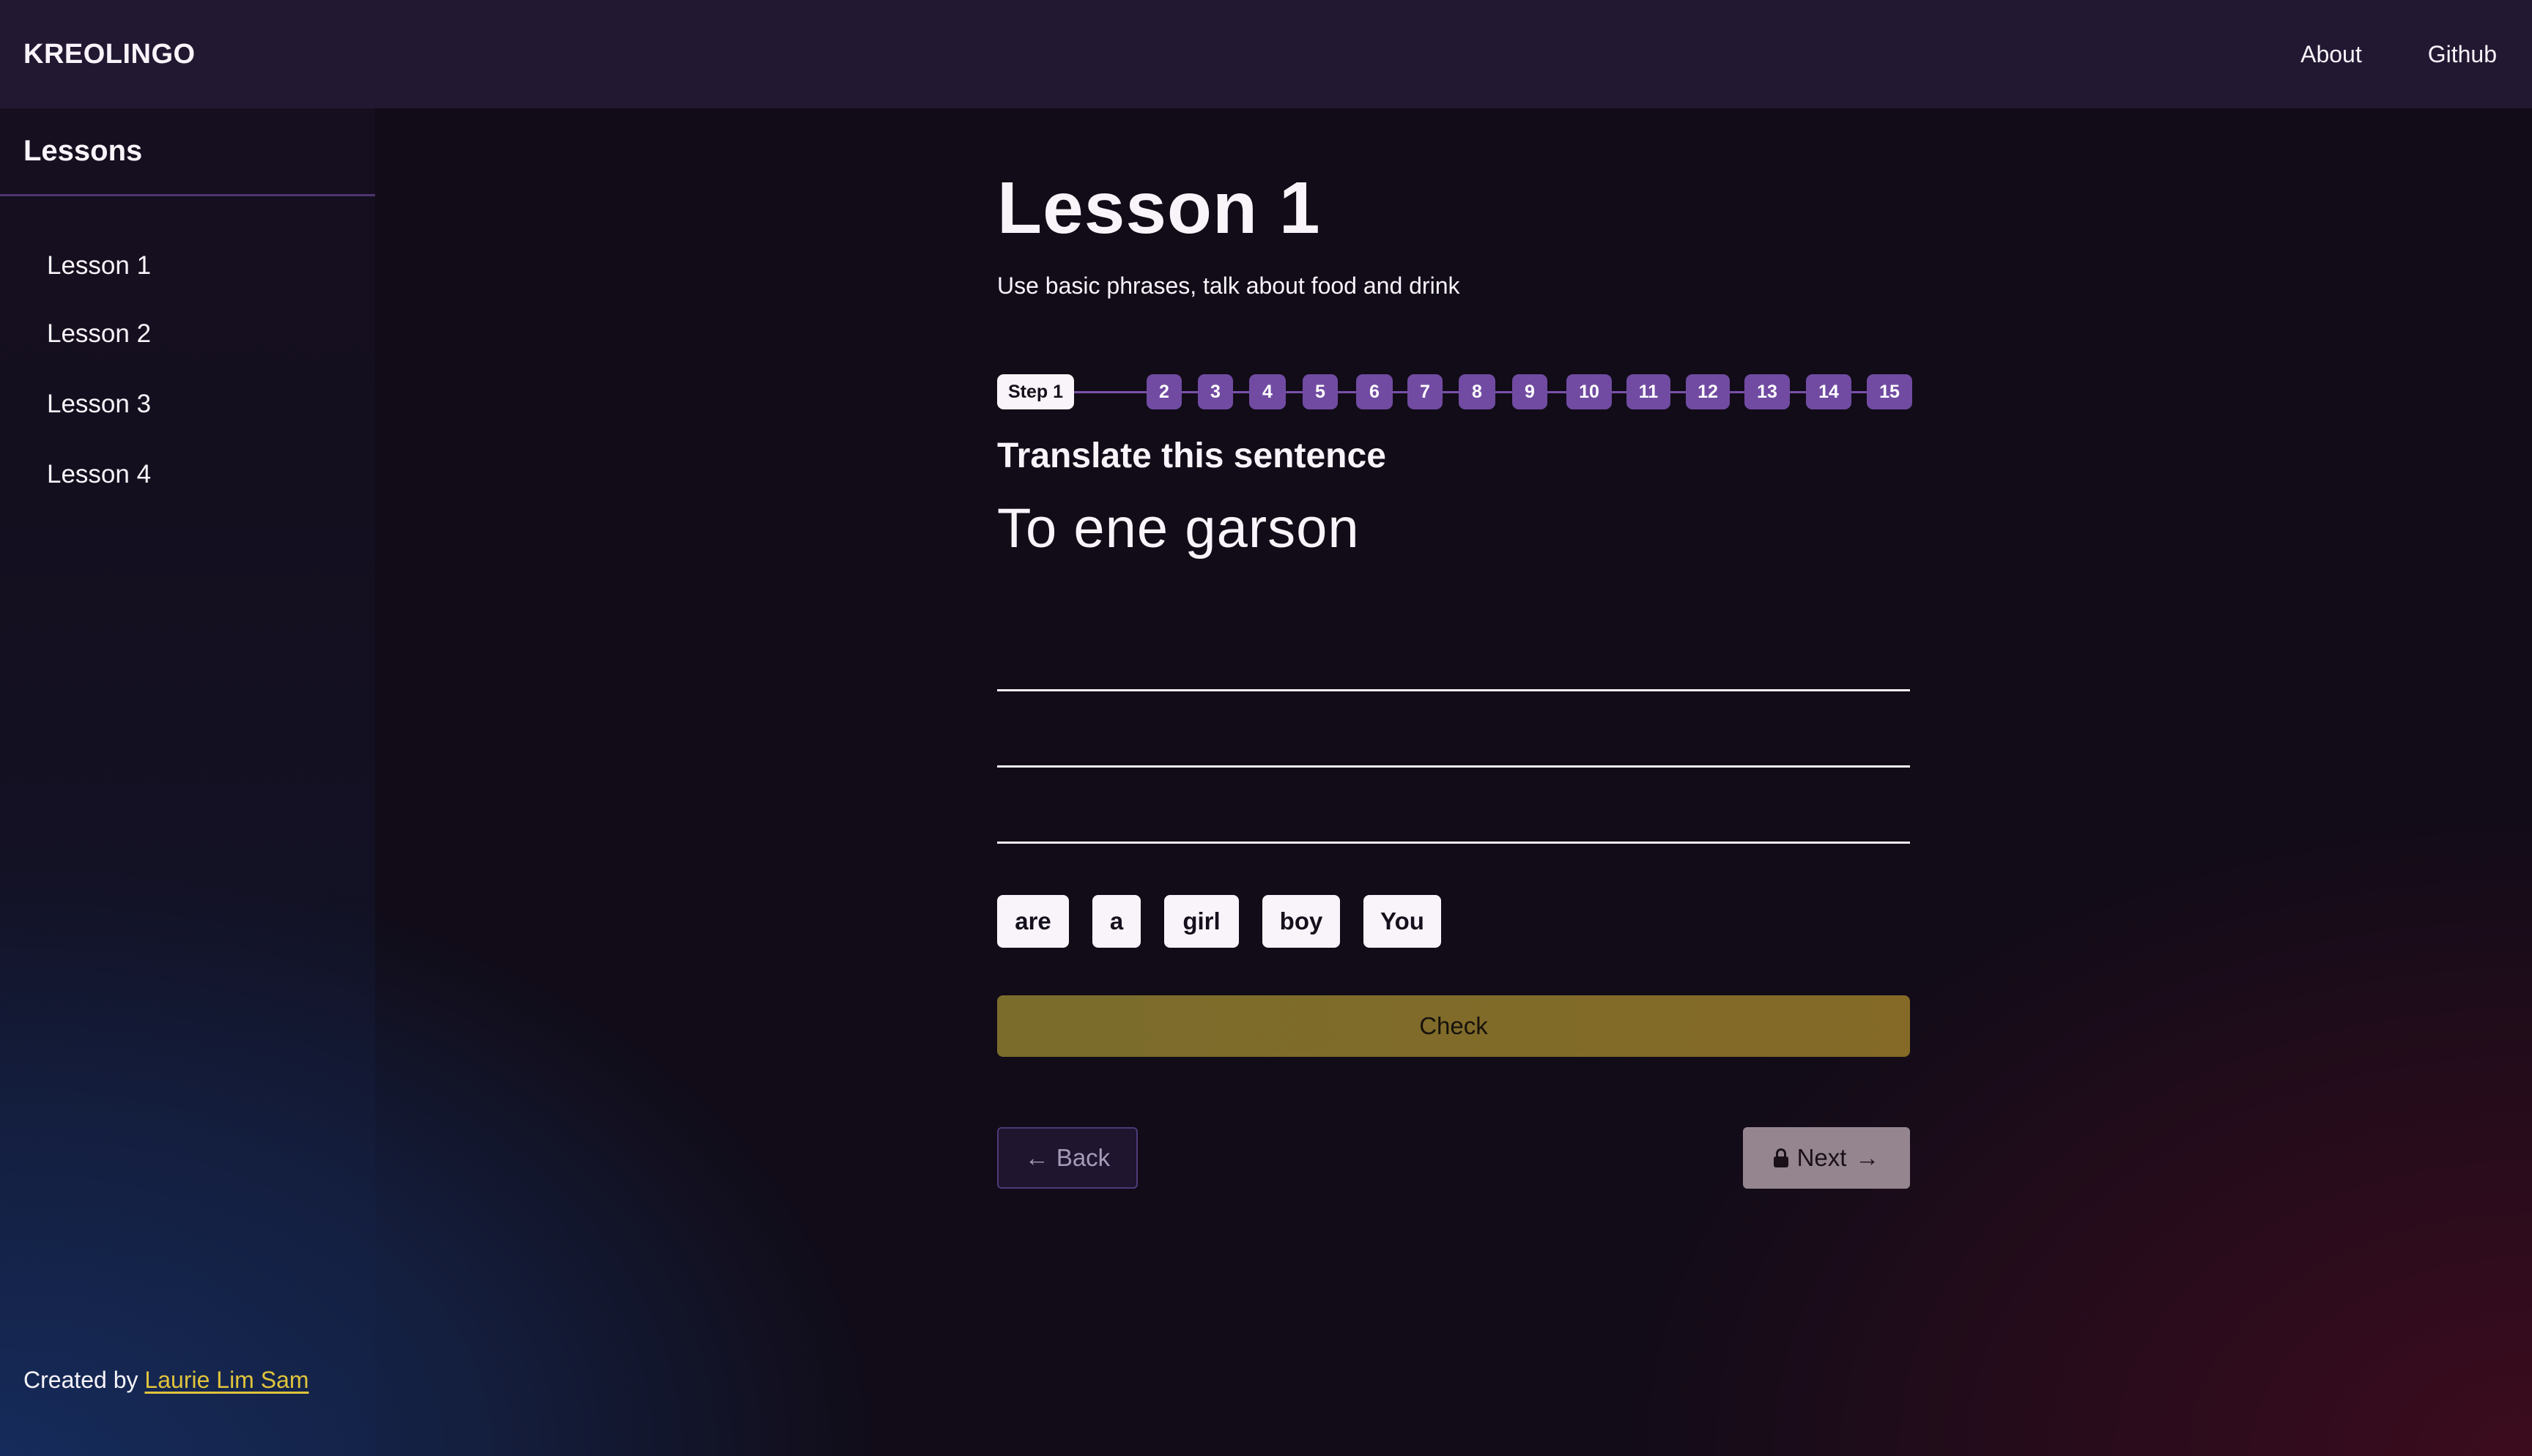 This screenshot has height=1456, width=2532. I want to click on step-9: 9, so click(1529, 391).